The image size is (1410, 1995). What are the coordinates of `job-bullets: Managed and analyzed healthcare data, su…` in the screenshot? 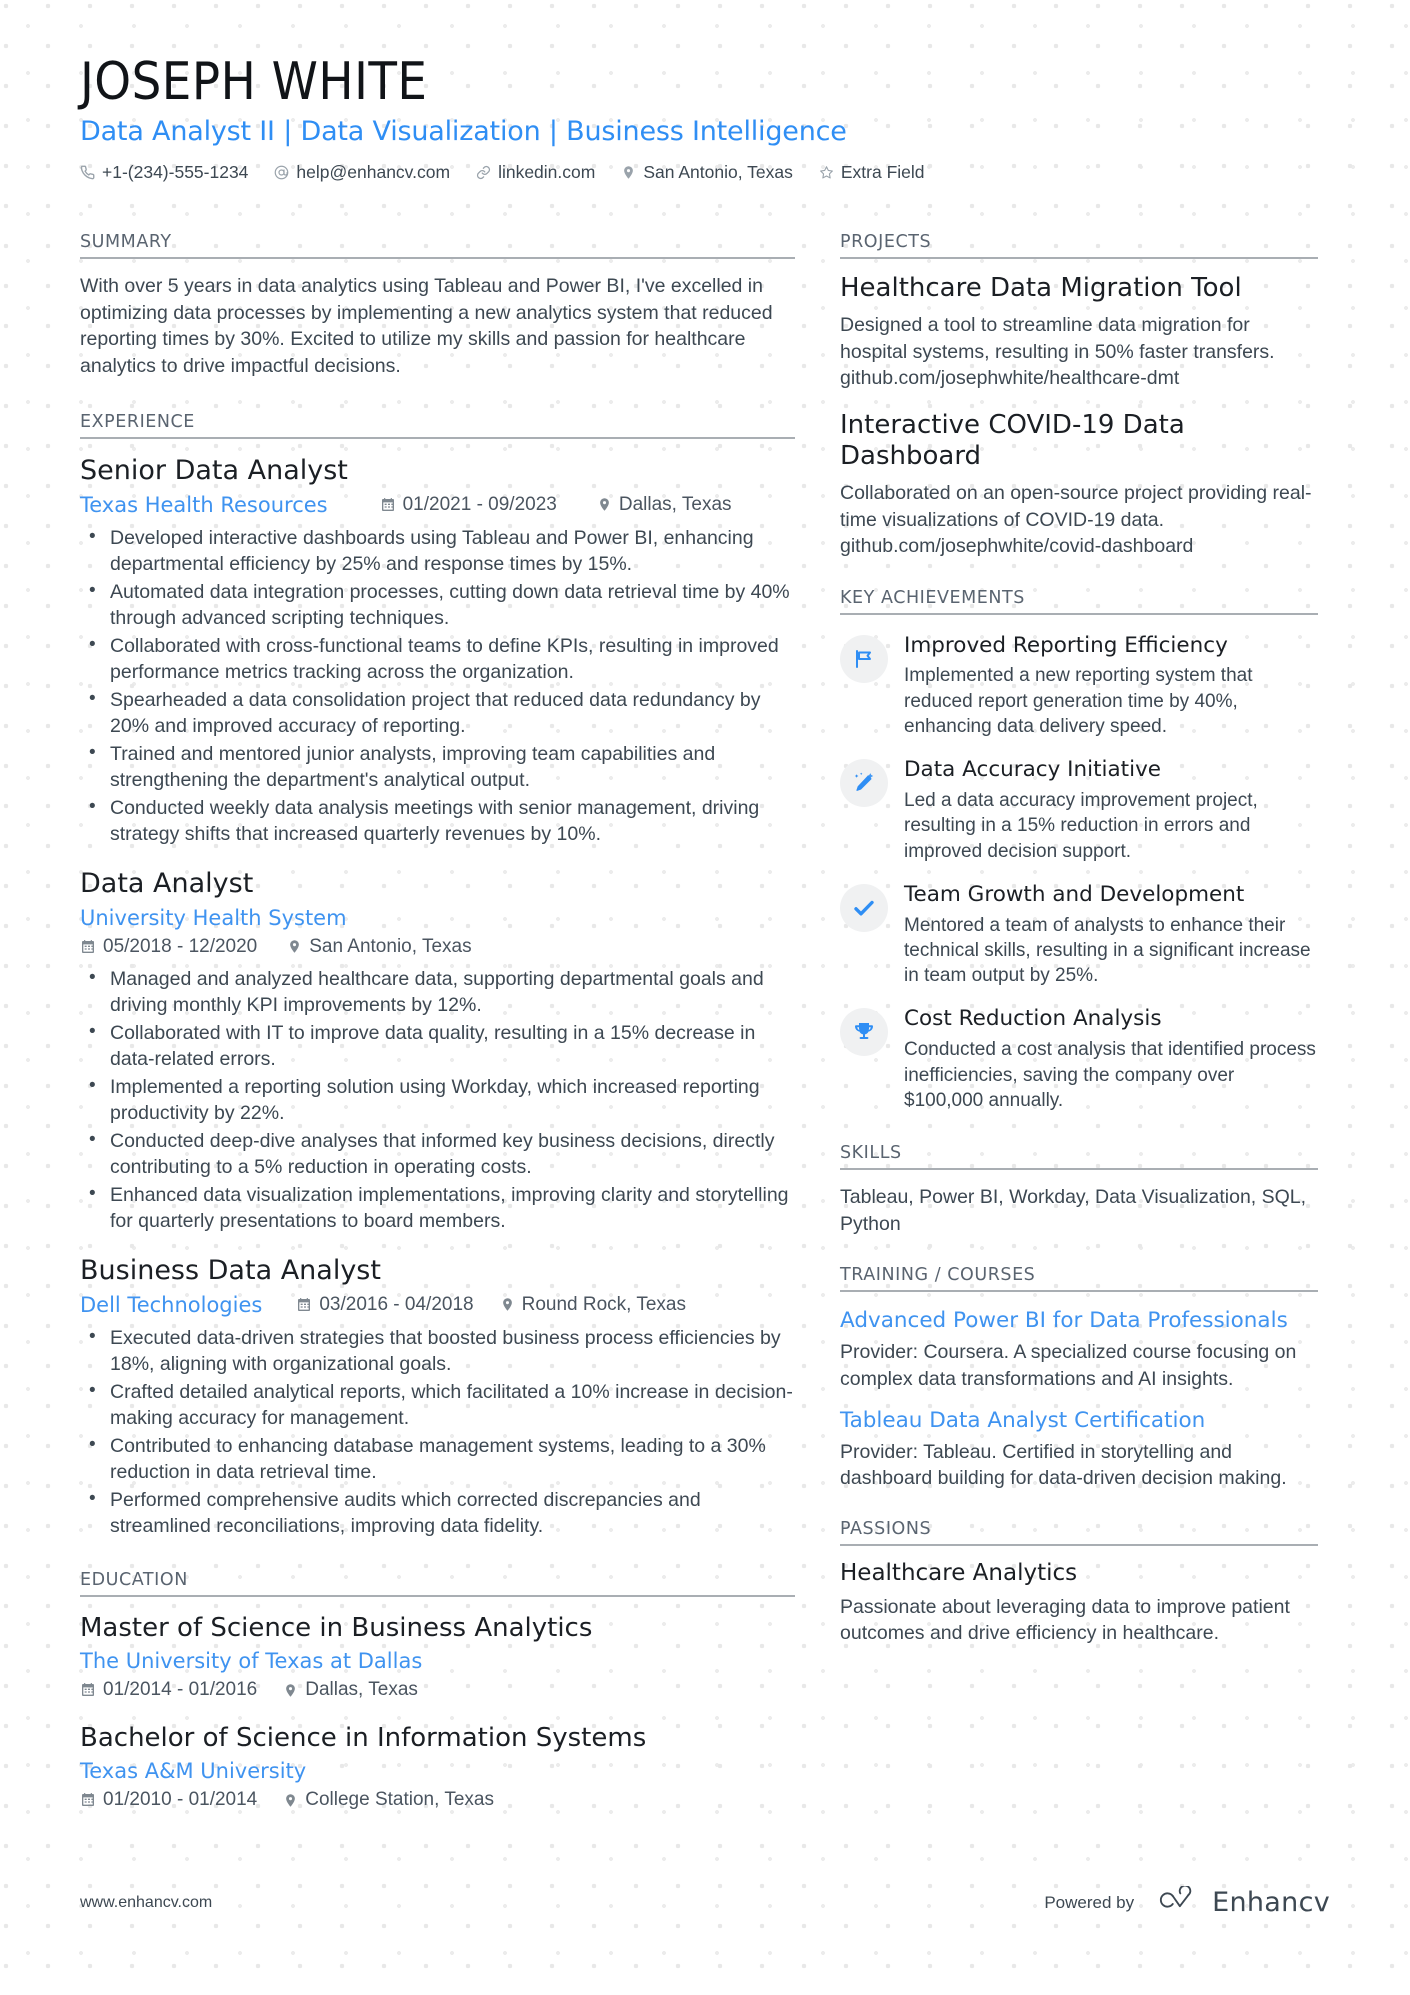 It's located at (437, 1100).